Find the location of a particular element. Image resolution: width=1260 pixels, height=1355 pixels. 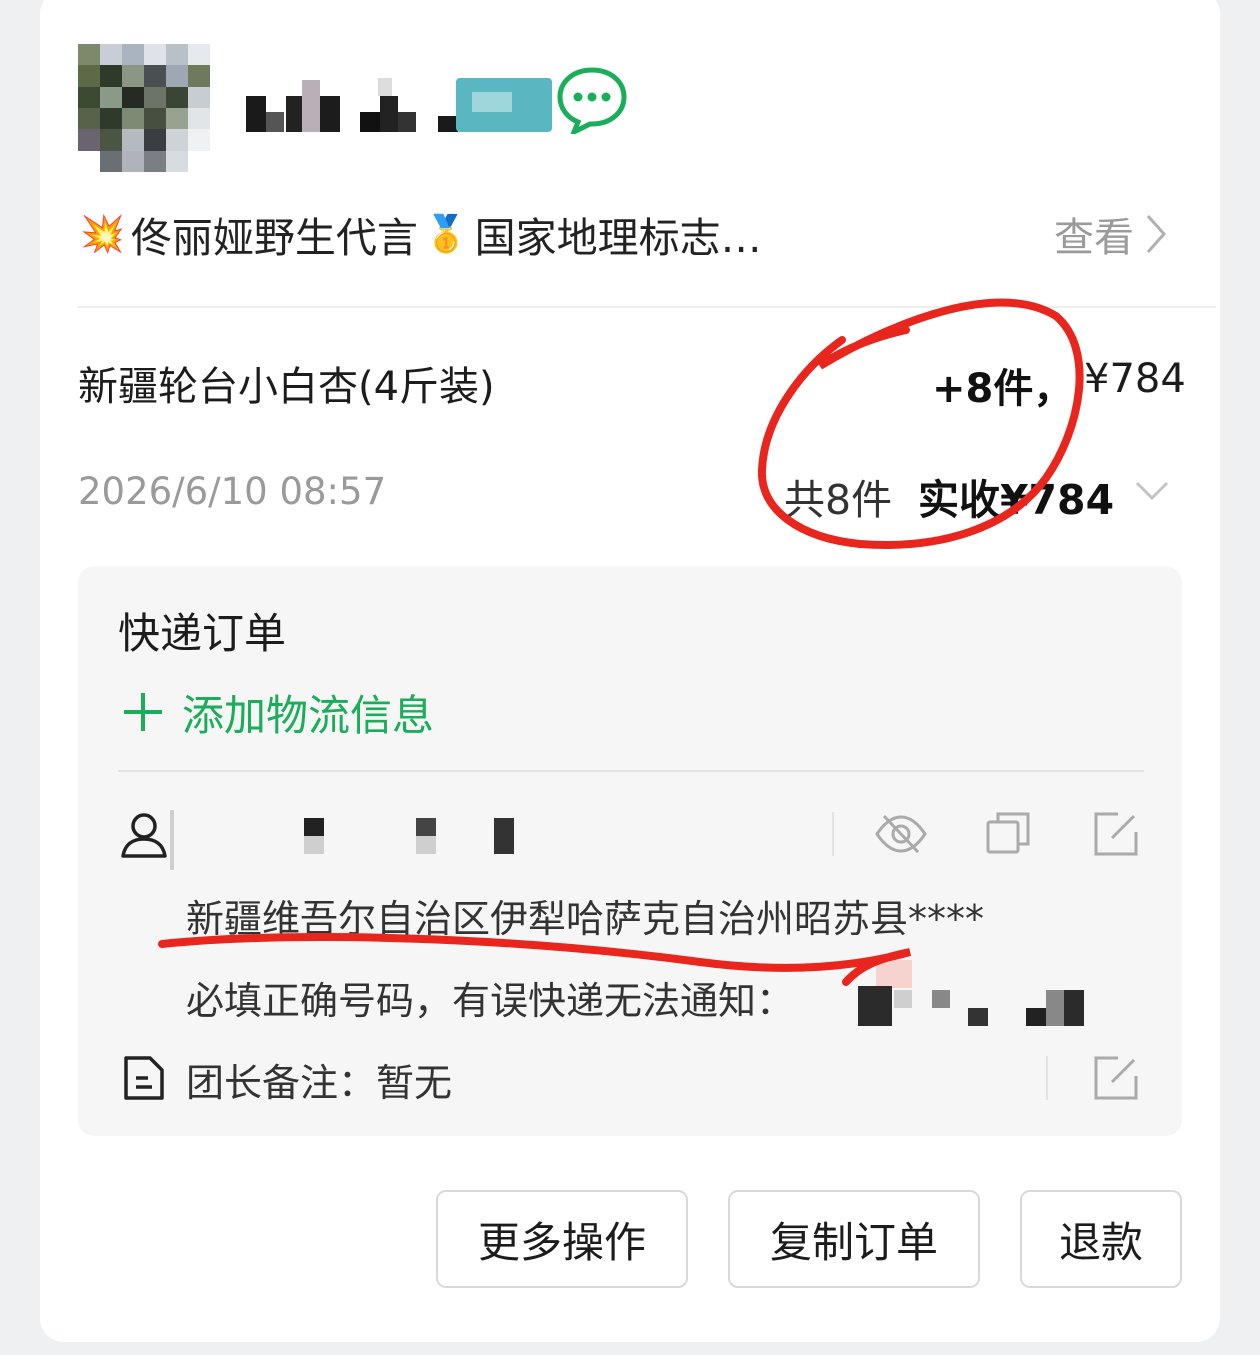

eye-hidden-icon is located at coordinates (901, 834).